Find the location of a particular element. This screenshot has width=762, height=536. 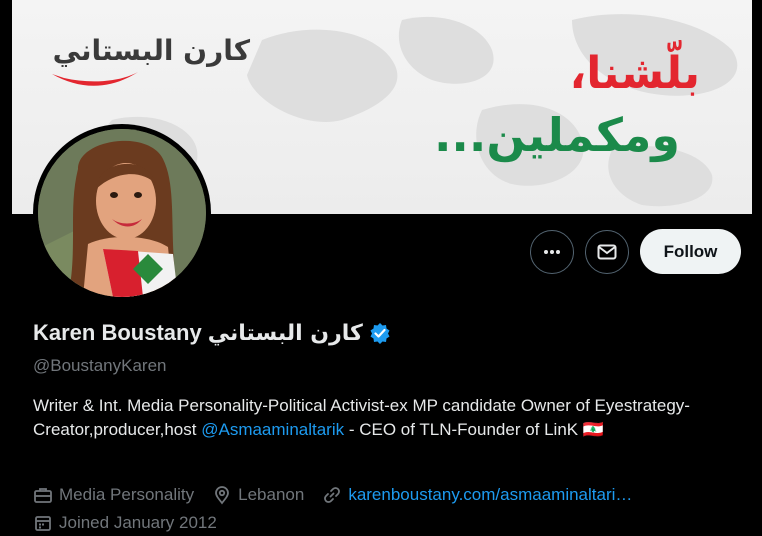

joined-item: Joined January 2012 is located at coordinates (125, 523).